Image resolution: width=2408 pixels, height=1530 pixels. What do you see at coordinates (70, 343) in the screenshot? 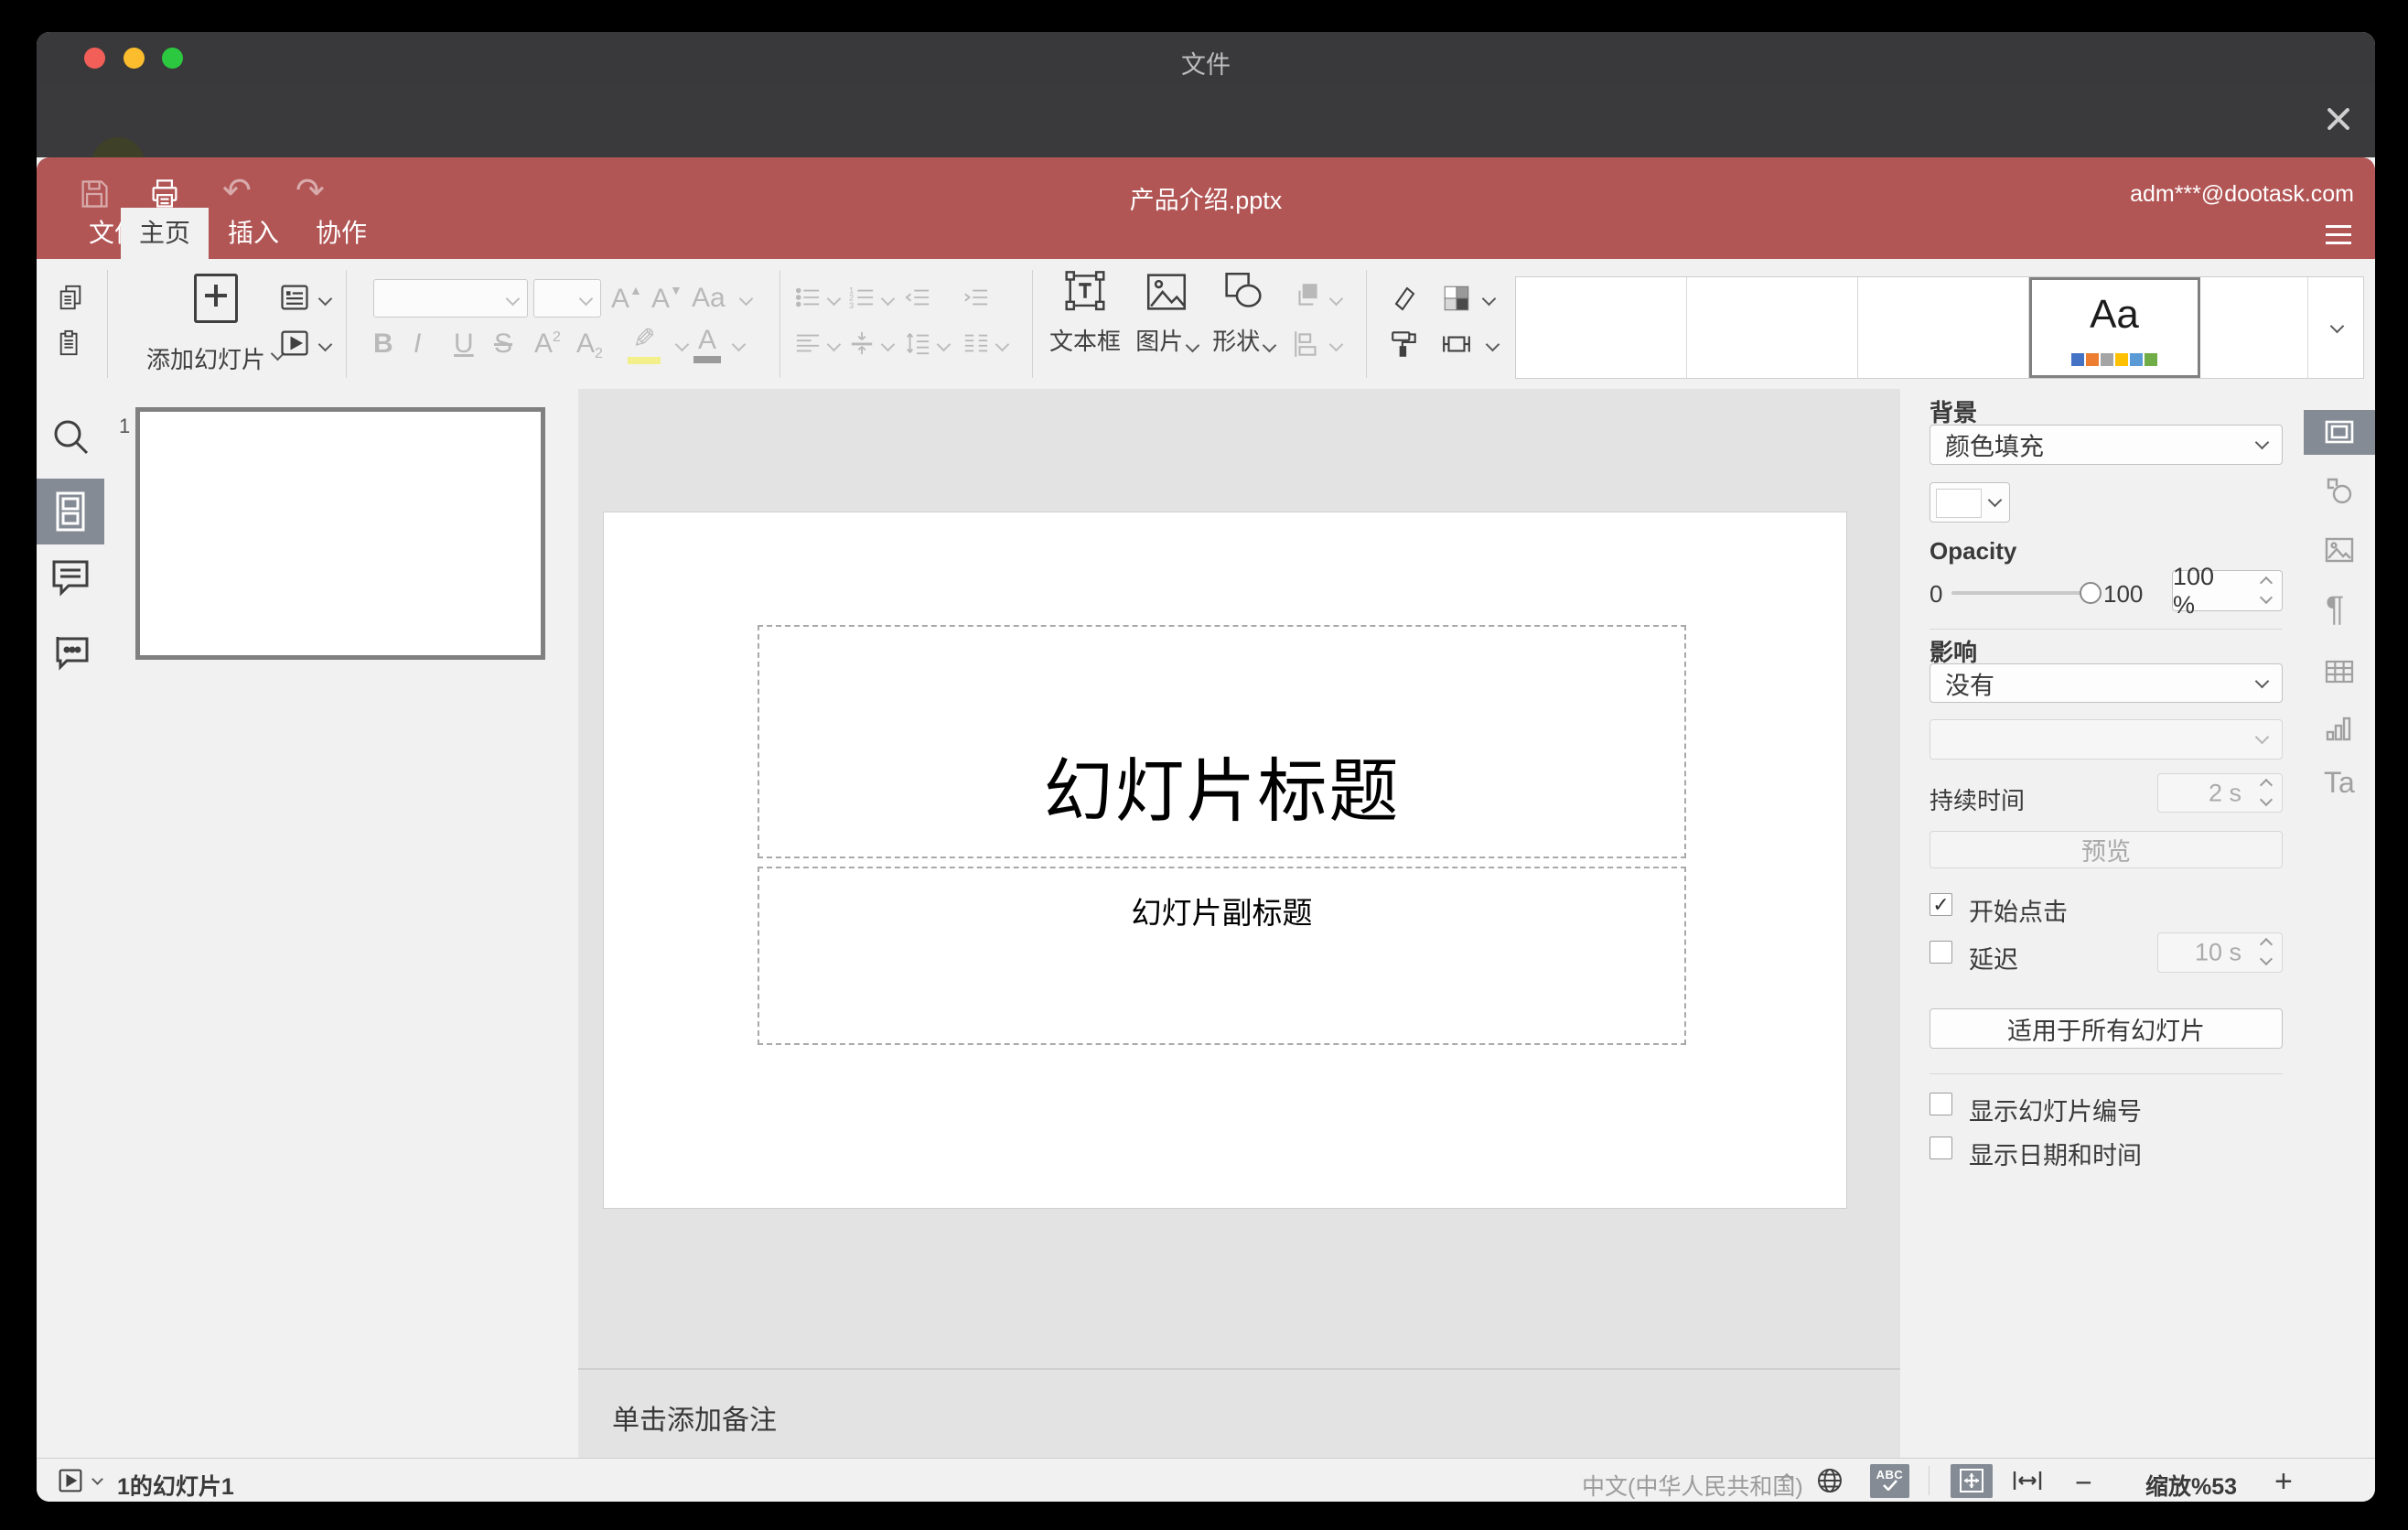
I see `paste-icon` at bounding box center [70, 343].